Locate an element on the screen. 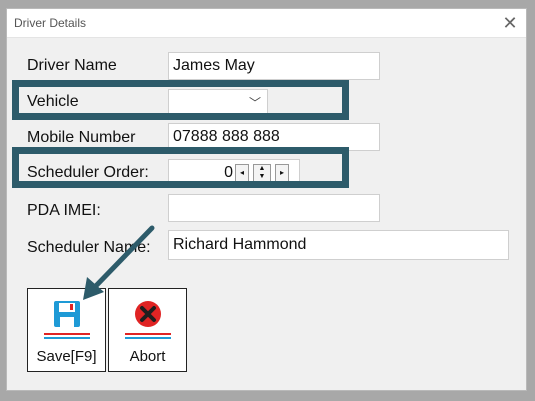  save-button-label: Save[F9] is located at coordinates (66, 356).